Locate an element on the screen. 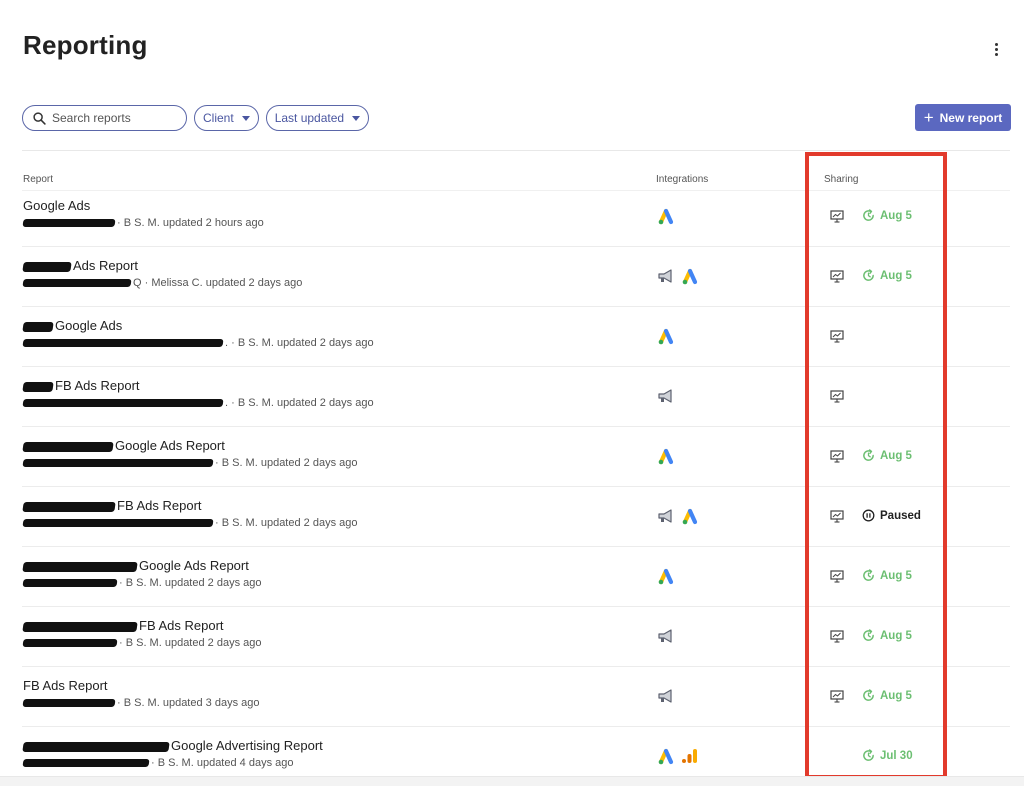  report-name: Google Advertising Report is located at coordinates (172, 745).